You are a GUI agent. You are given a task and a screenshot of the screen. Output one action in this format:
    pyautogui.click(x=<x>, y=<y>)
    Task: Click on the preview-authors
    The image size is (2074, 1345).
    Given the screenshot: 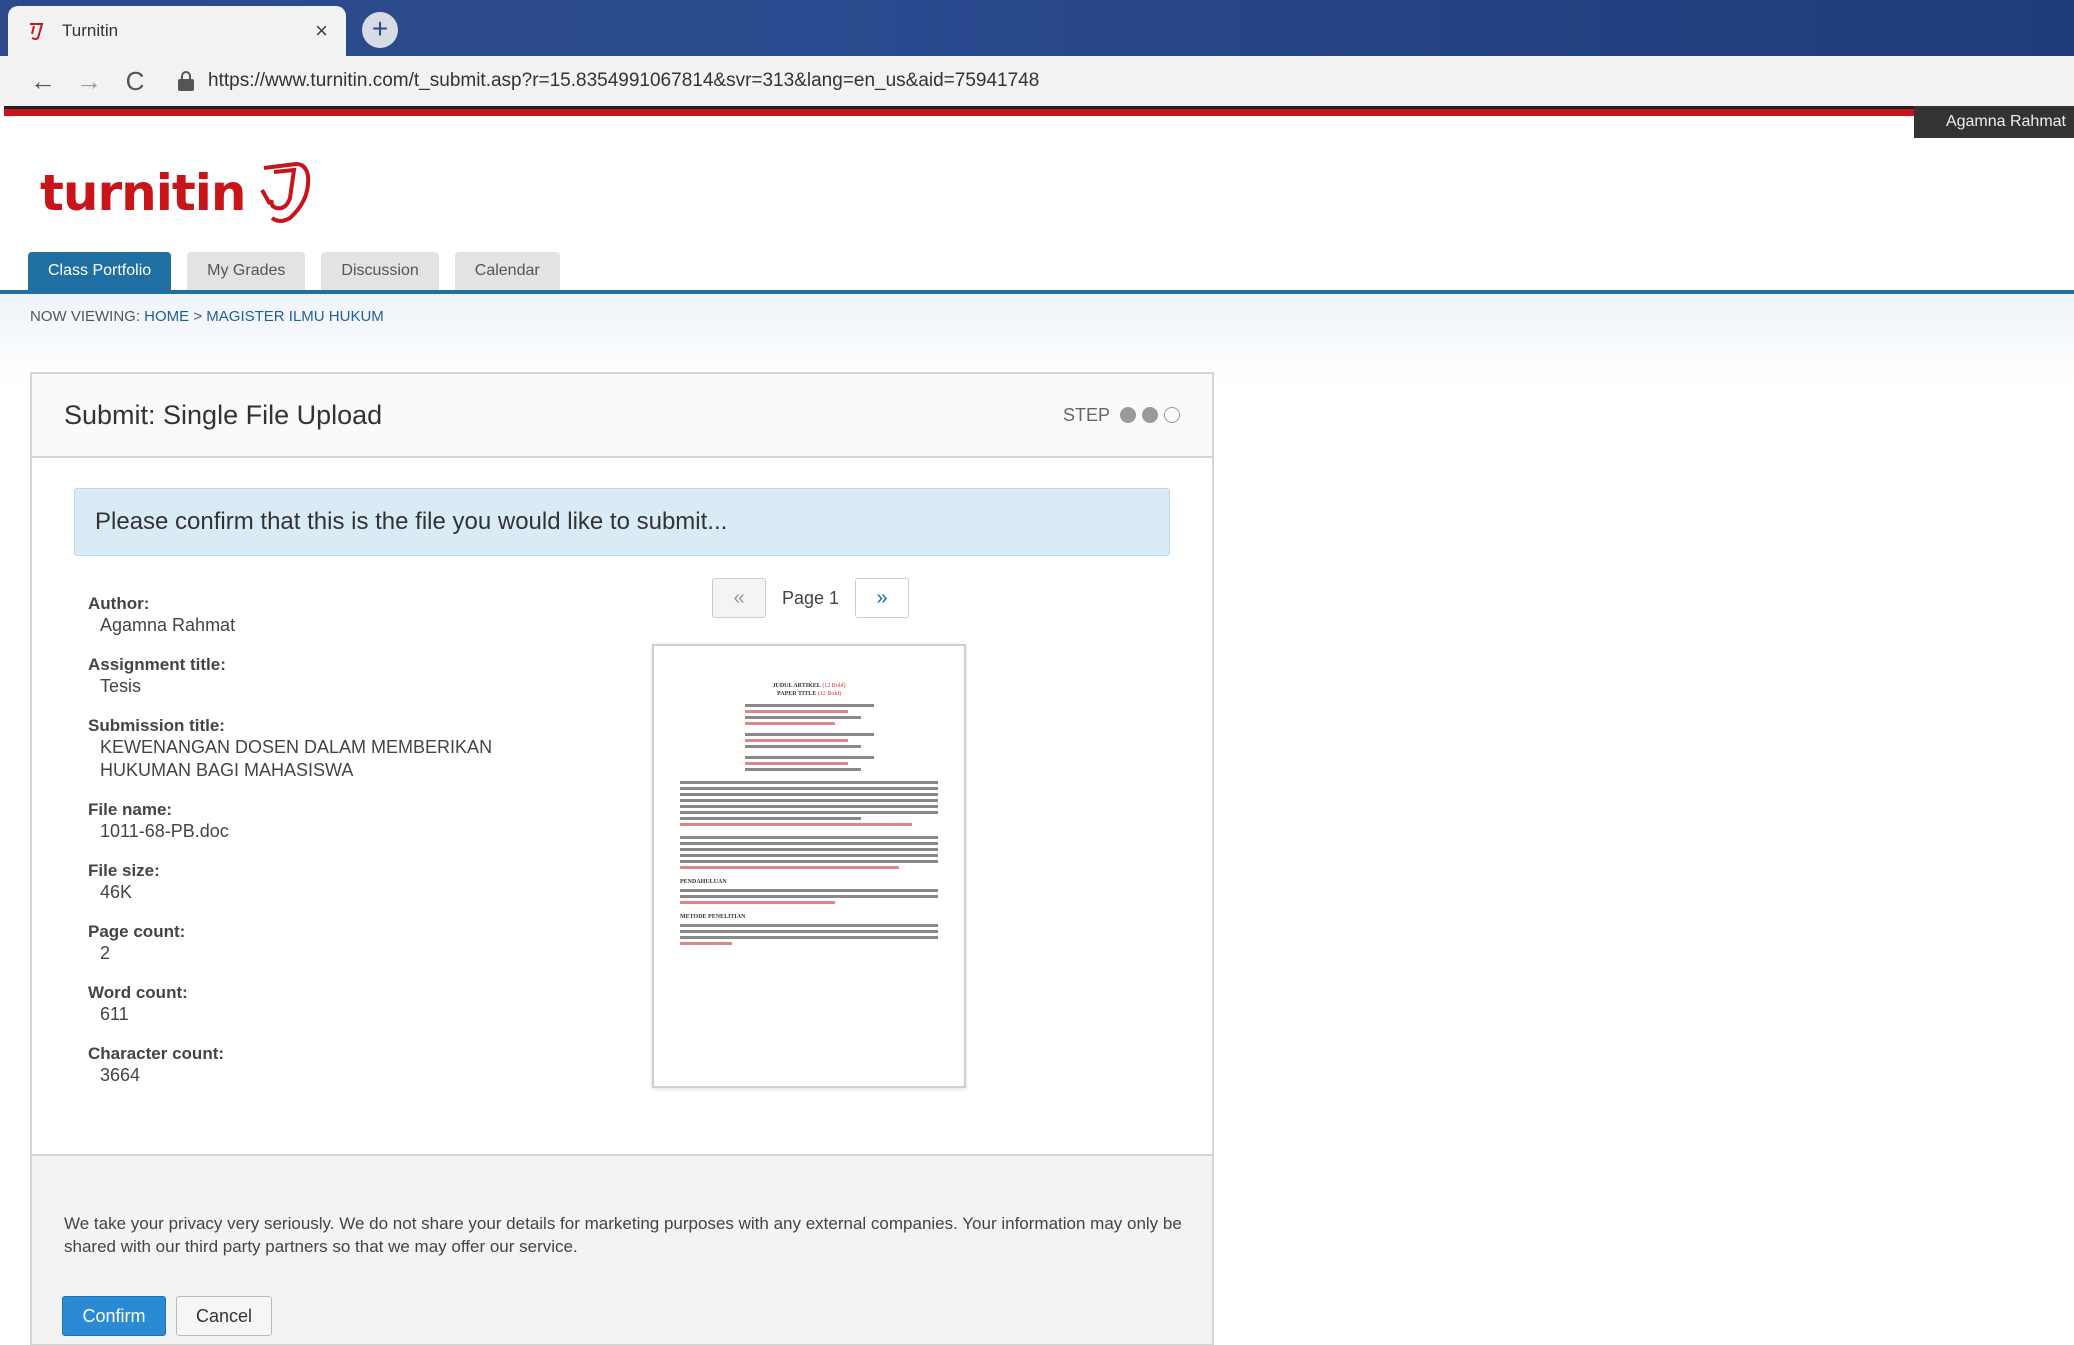 What is the action you would take?
    pyautogui.click(x=809, y=737)
    